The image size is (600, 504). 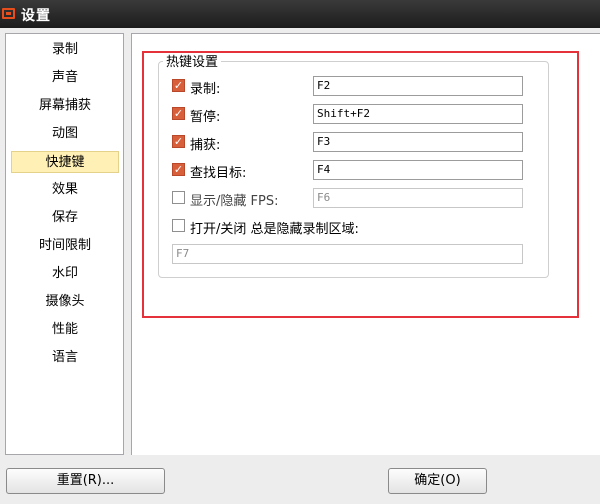 I want to click on sidebar-item-performance: 性能, so click(x=65, y=330).